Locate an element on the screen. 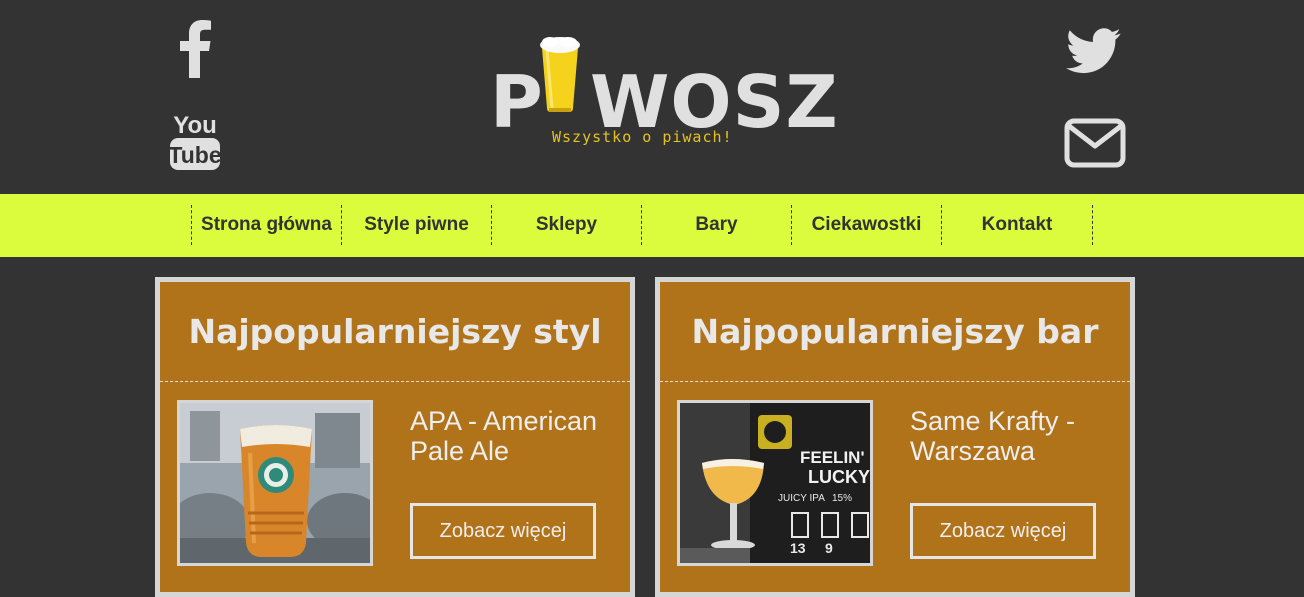 This screenshot has width=1304, height=597. nav-item-beer-styles: Style piwne is located at coordinates (416, 225).